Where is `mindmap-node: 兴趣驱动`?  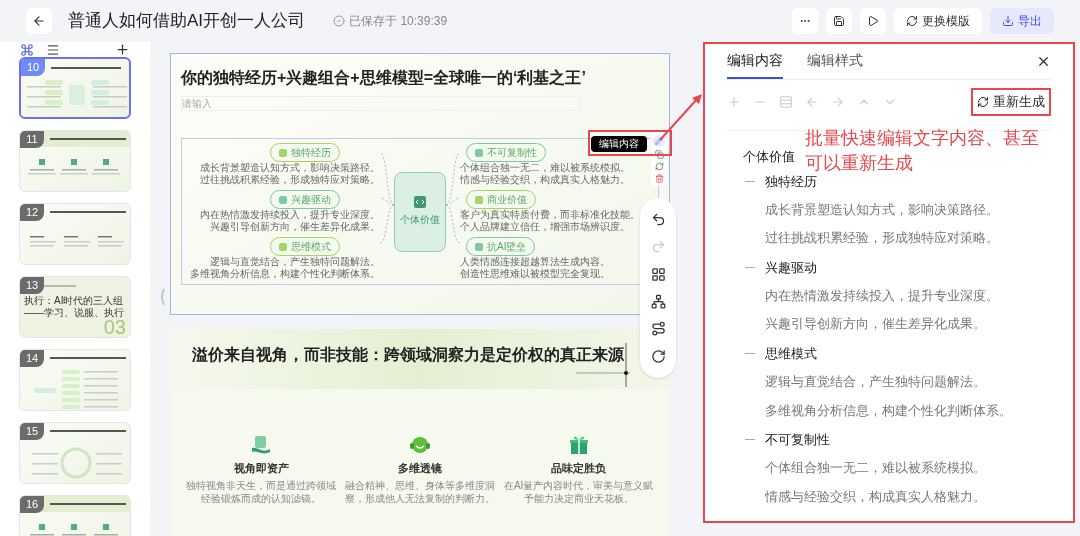
mindmap-node: 兴趣驱动 is located at coordinates (305, 199).